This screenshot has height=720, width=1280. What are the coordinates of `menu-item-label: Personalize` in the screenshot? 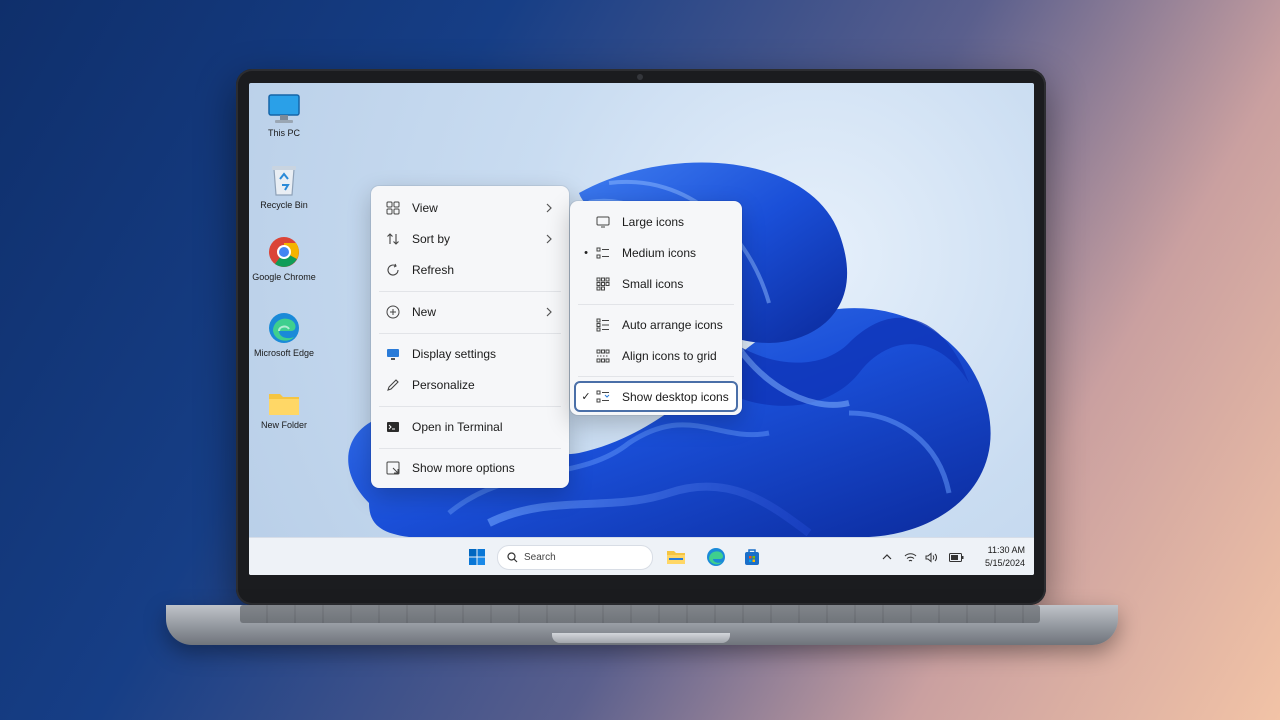 It's located at (443, 385).